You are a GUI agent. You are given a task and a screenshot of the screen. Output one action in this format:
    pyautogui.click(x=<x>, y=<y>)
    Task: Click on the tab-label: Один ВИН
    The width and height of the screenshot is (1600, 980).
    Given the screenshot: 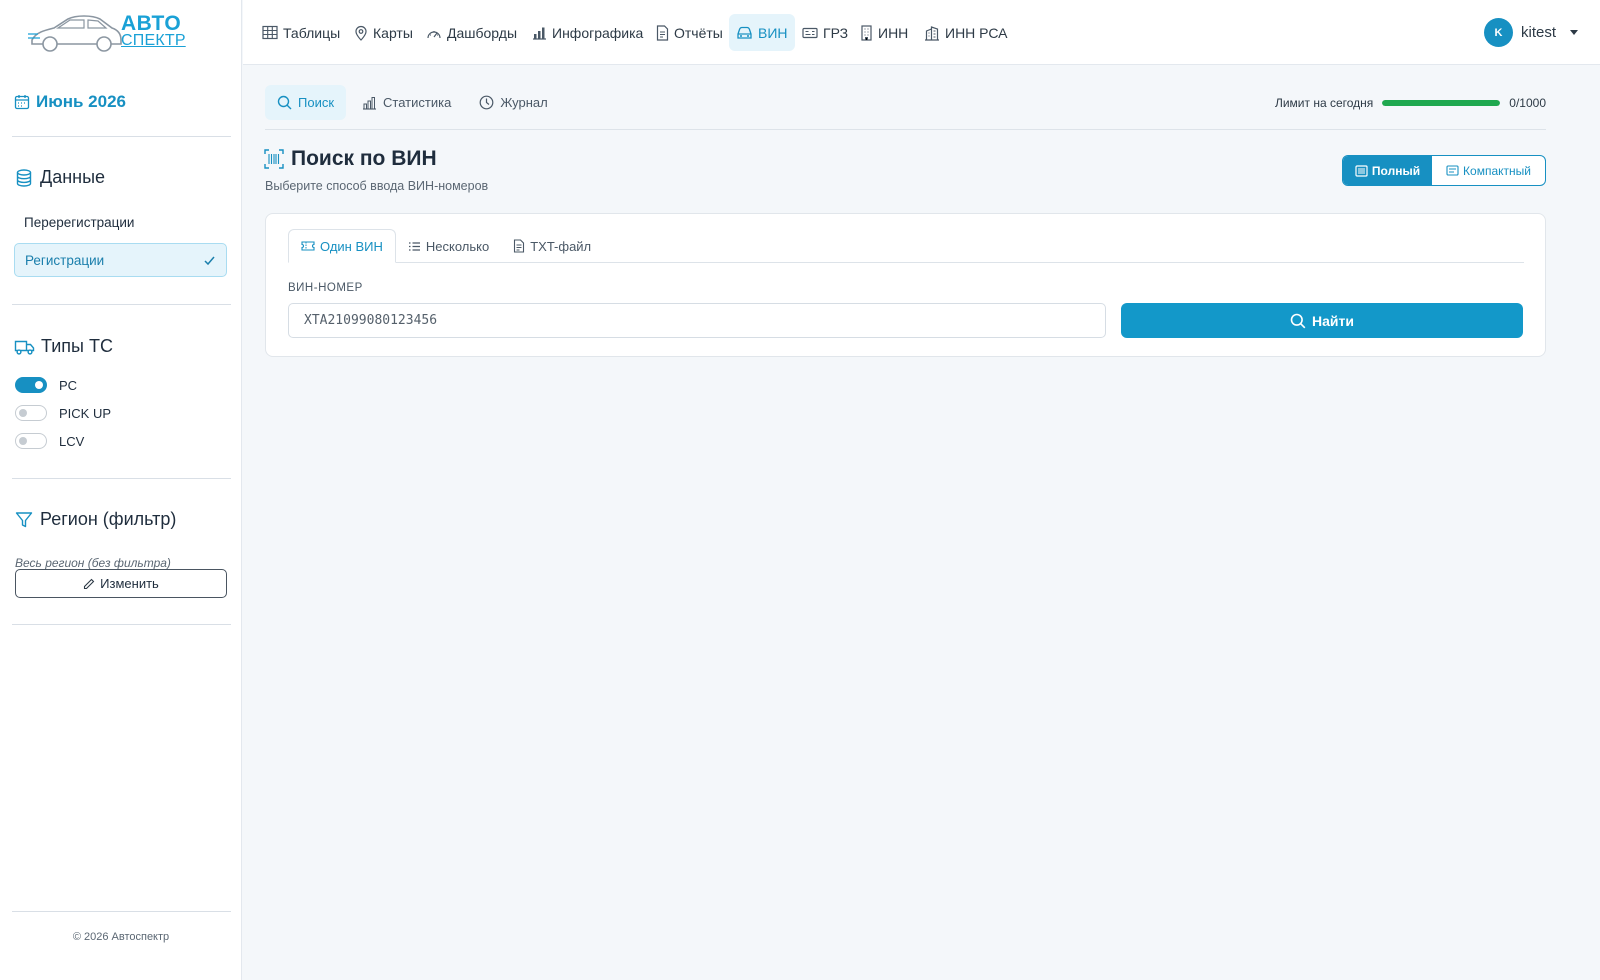 What is the action you would take?
    pyautogui.click(x=351, y=246)
    